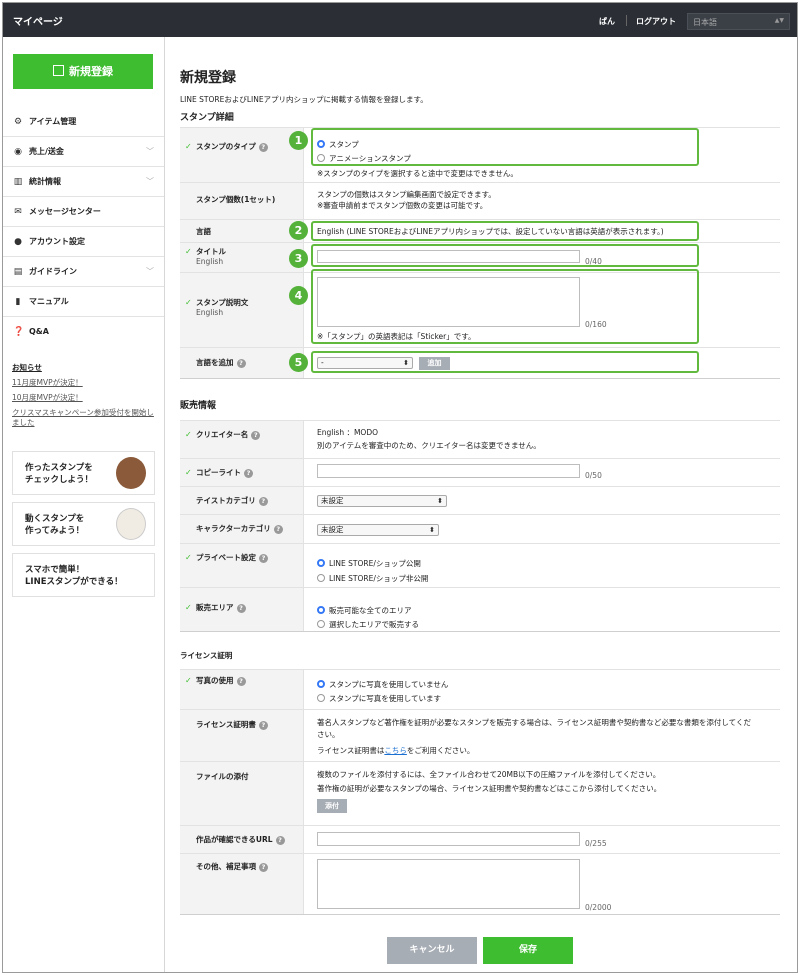 The height and width of the screenshot is (975, 800). Describe the element at coordinates (207, 118) in the screenshot. I see `section-heading: スタンプ詳細` at that location.